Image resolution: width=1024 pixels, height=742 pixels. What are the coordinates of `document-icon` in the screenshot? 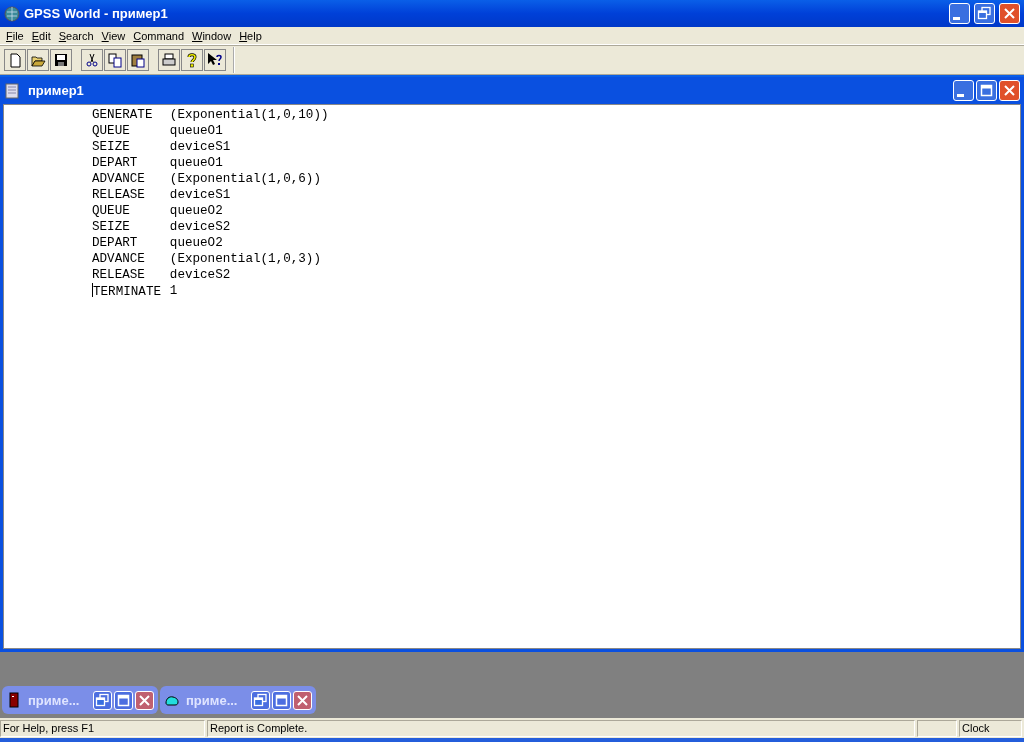 It's located at (12, 90).